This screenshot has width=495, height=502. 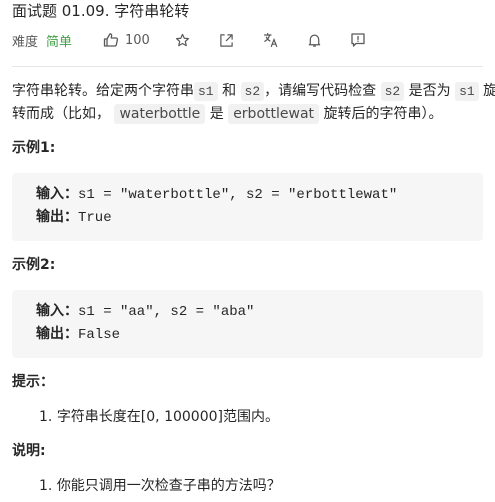 I want to click on star-icon, so click(x=182, y=39).